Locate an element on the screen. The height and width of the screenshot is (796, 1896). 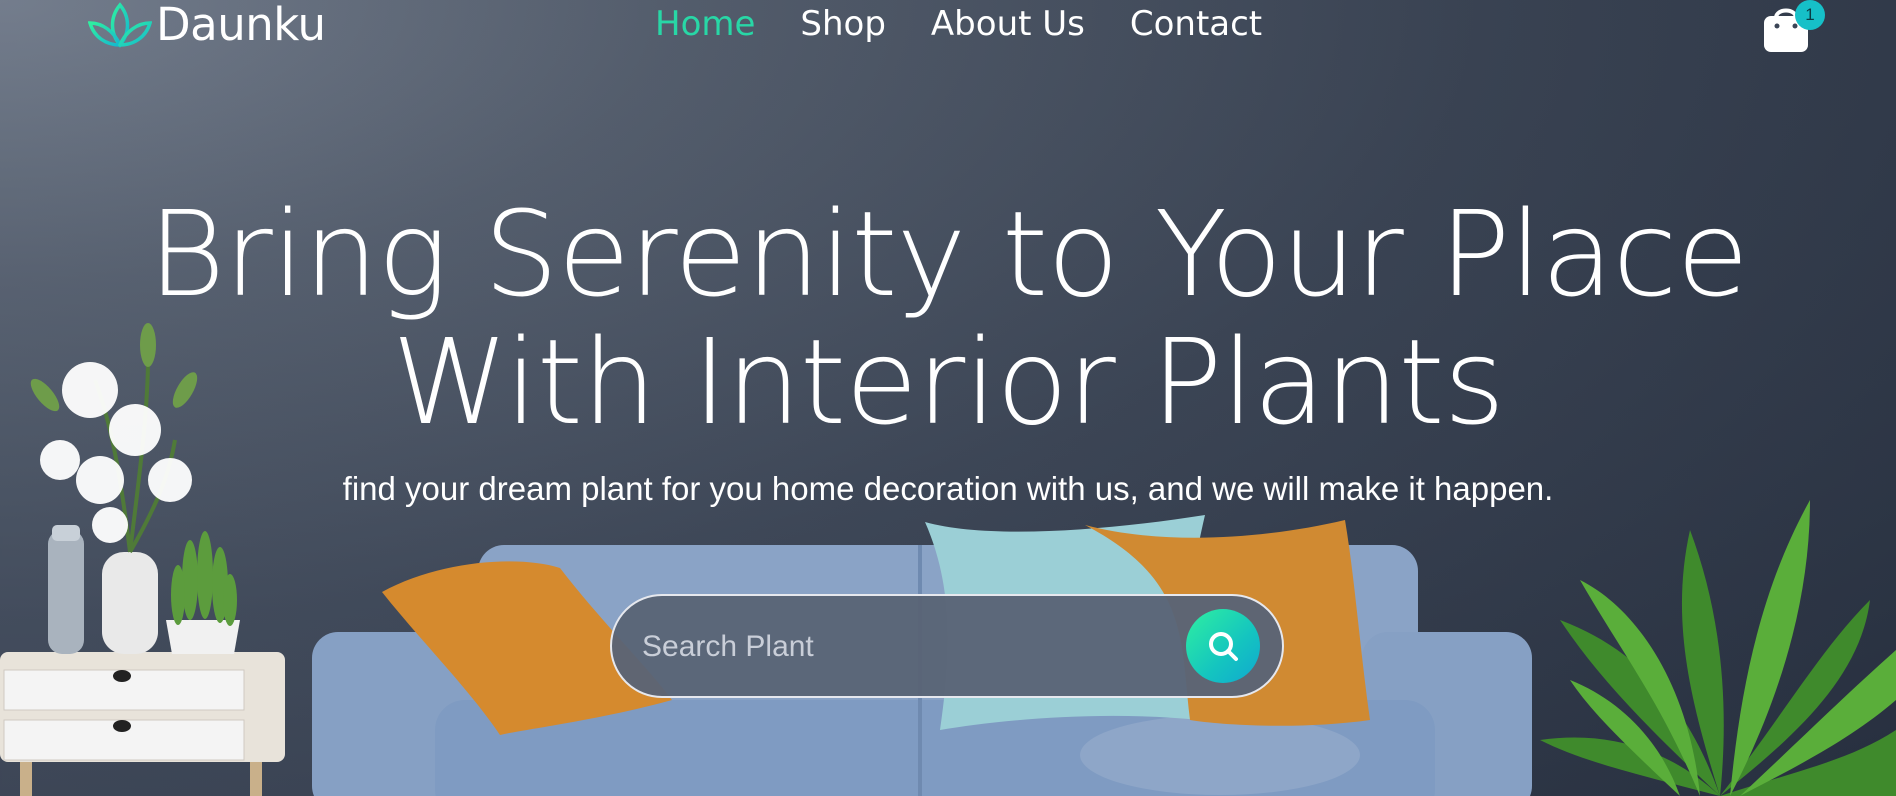
brand-logo: Daunku is located at coordinates (207, 25).